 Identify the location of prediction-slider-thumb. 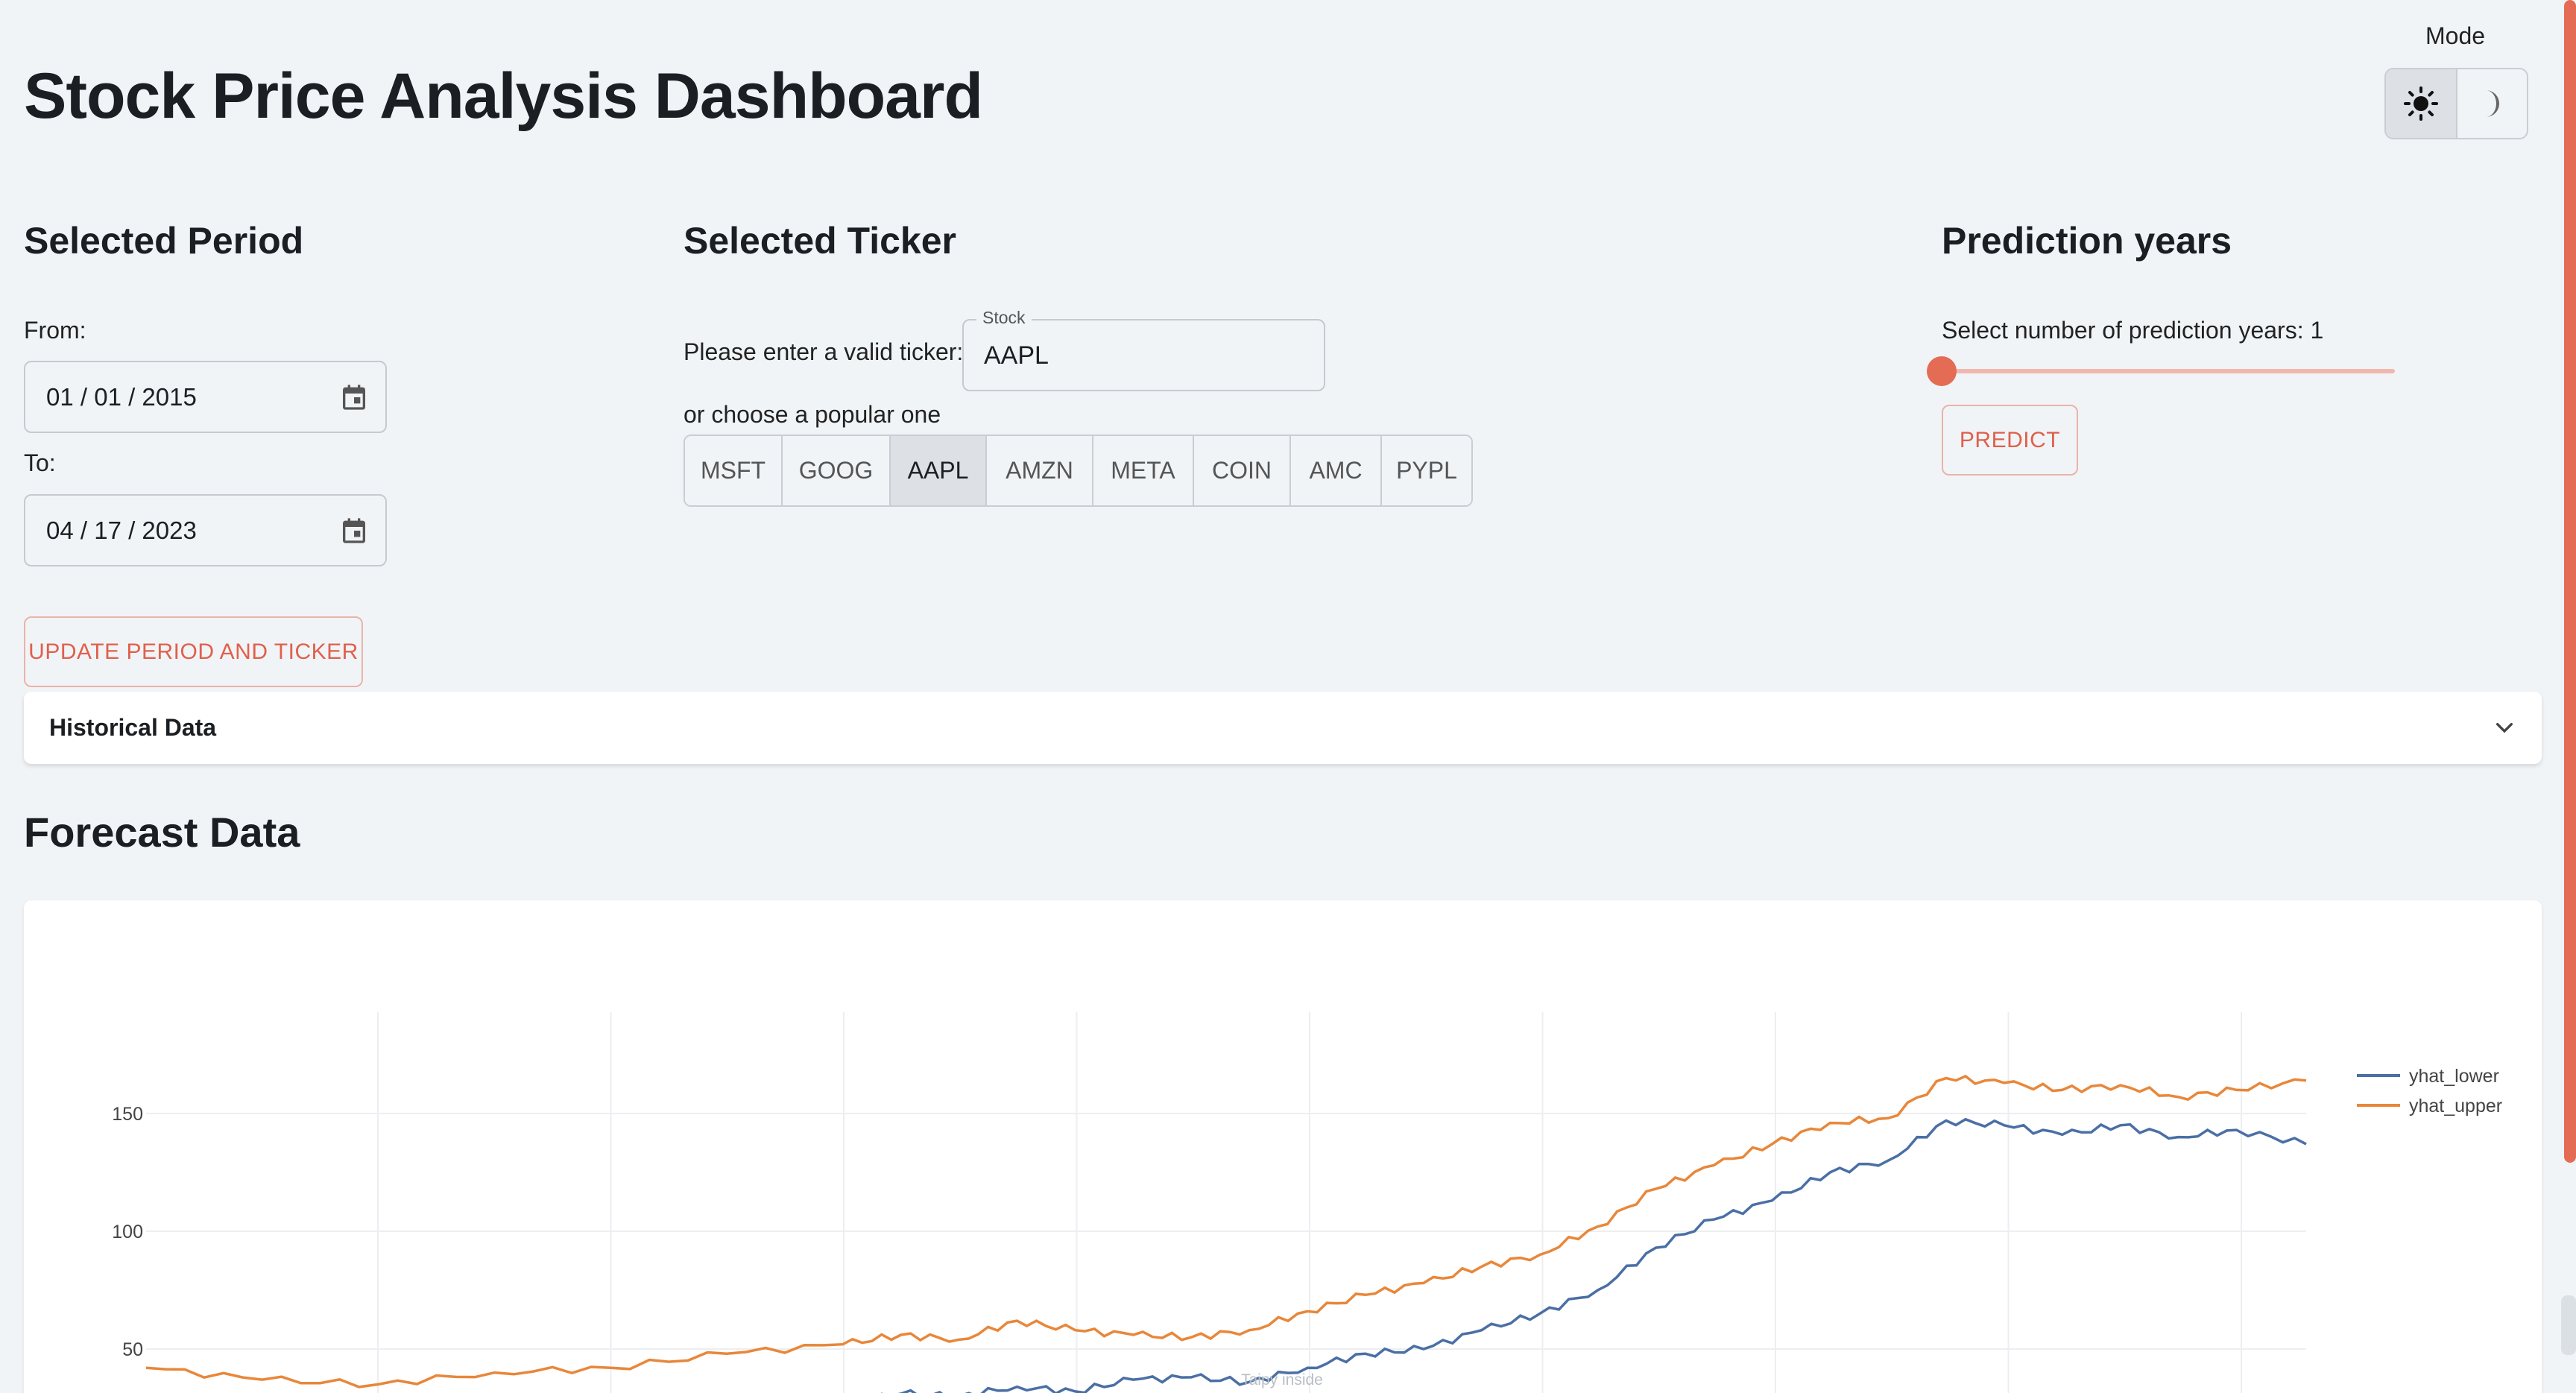
(1942, 371).